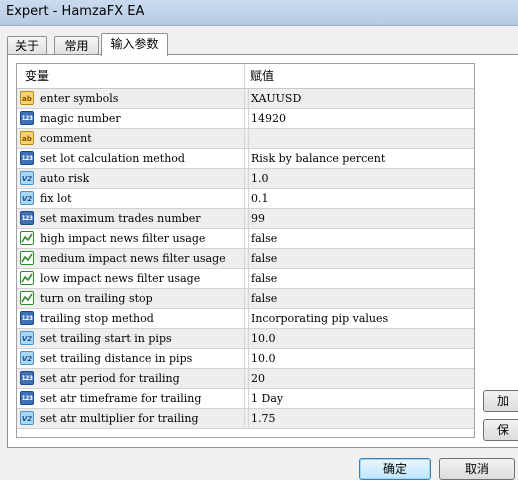 The height and width of the screenshot is (480, 518). I want to click on table-row: ab enter symbols XAUUSD, so click(245, 99).